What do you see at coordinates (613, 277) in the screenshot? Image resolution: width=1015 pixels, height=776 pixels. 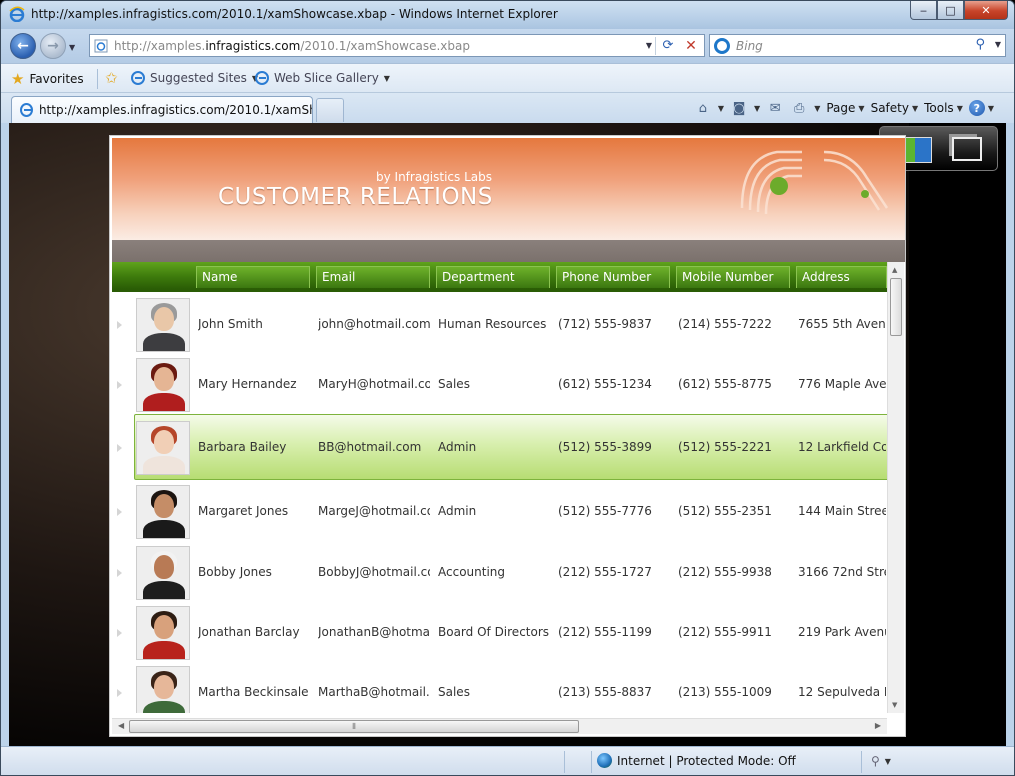 I see `column-header-phone: Phone Number` at bounding box center [613, 277].